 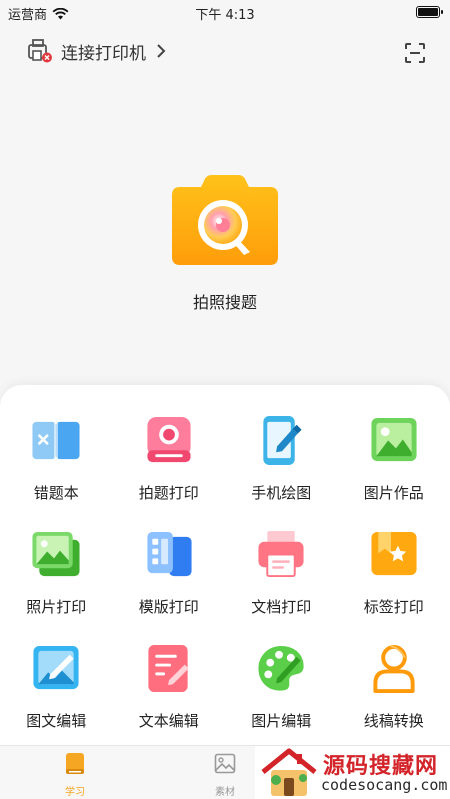 I want to click on feature-label-print: 标签打印, so click(x=394, y=573).